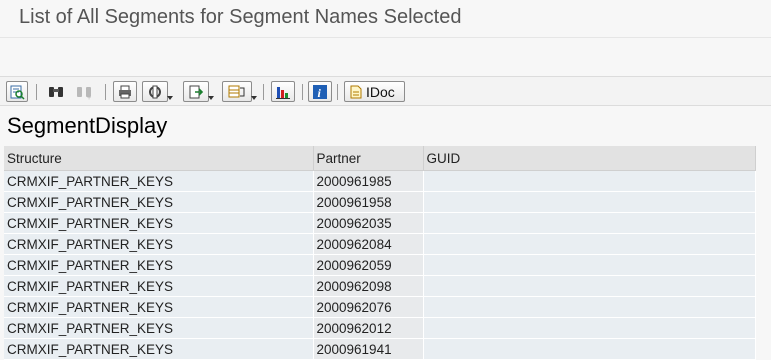  I want to click on print-button, so click(125, 91).